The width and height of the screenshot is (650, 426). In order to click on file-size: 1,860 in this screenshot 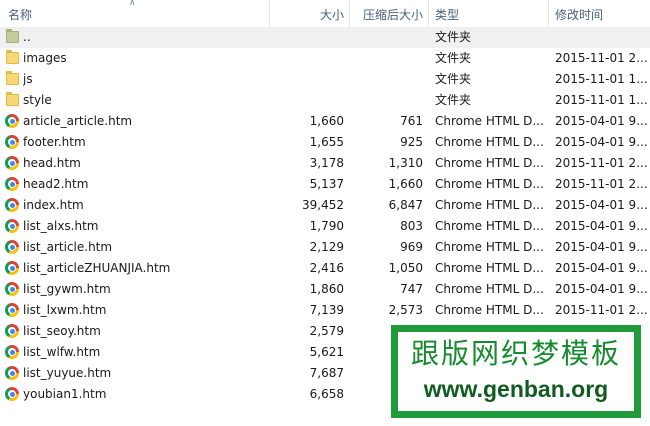, I will do `click(326, 289)`.